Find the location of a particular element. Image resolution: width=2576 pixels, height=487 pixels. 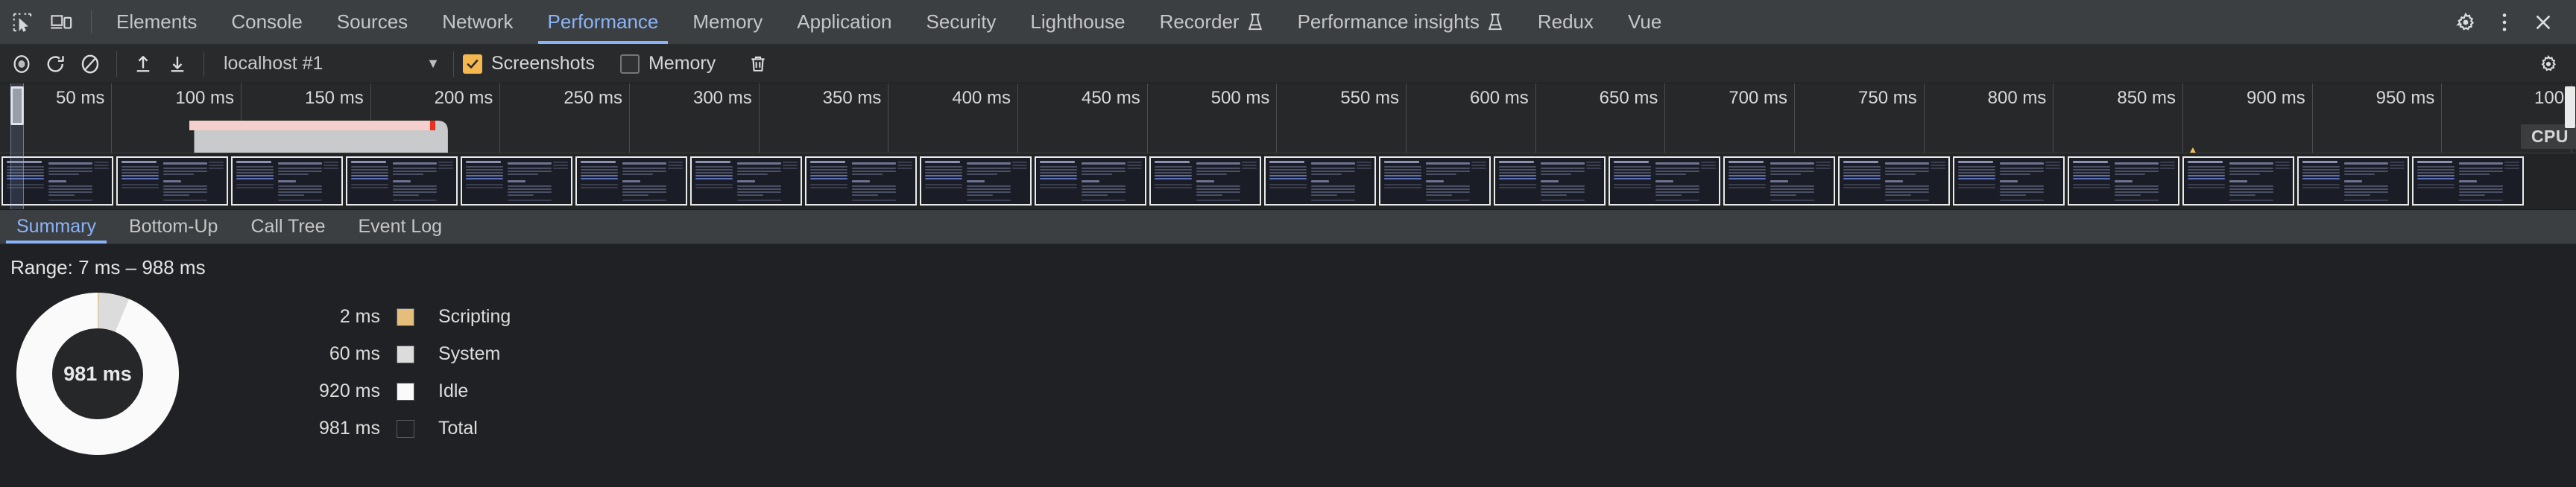

clear-button is located at coordinates (90, 64).